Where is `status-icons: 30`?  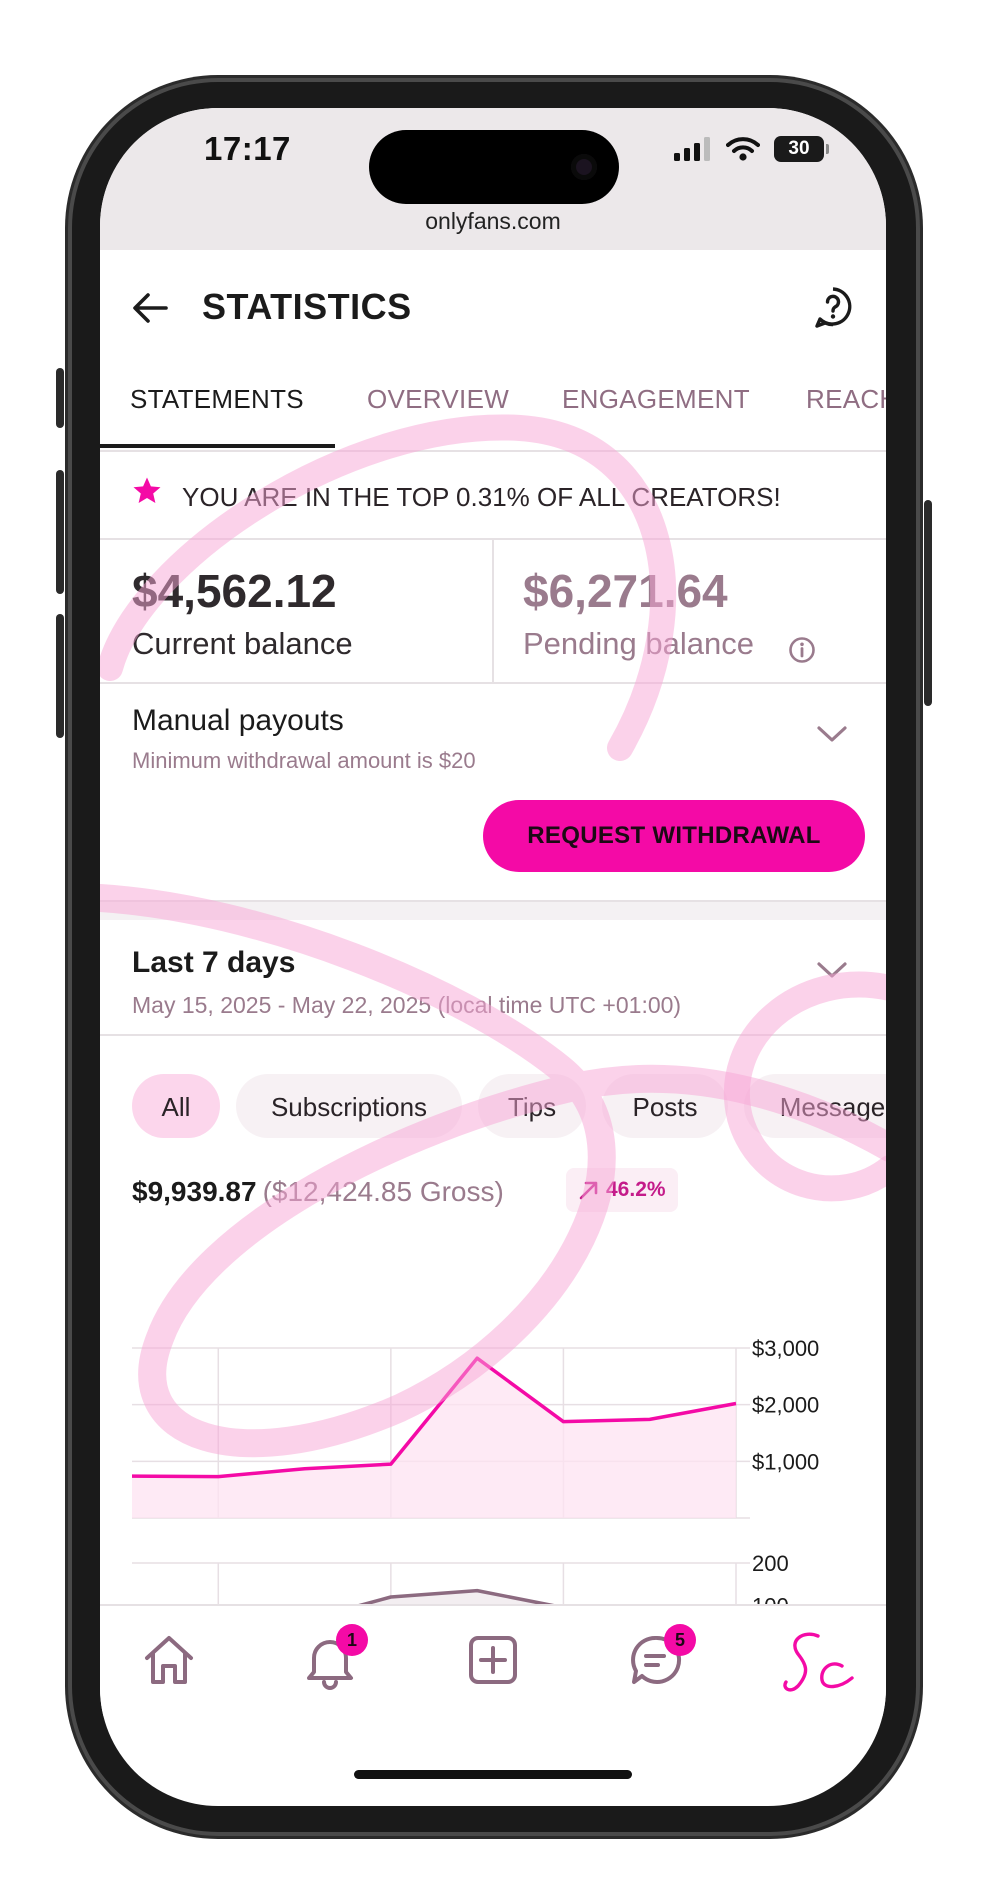 status-icons: 30 is located at coordinates (751, 149).